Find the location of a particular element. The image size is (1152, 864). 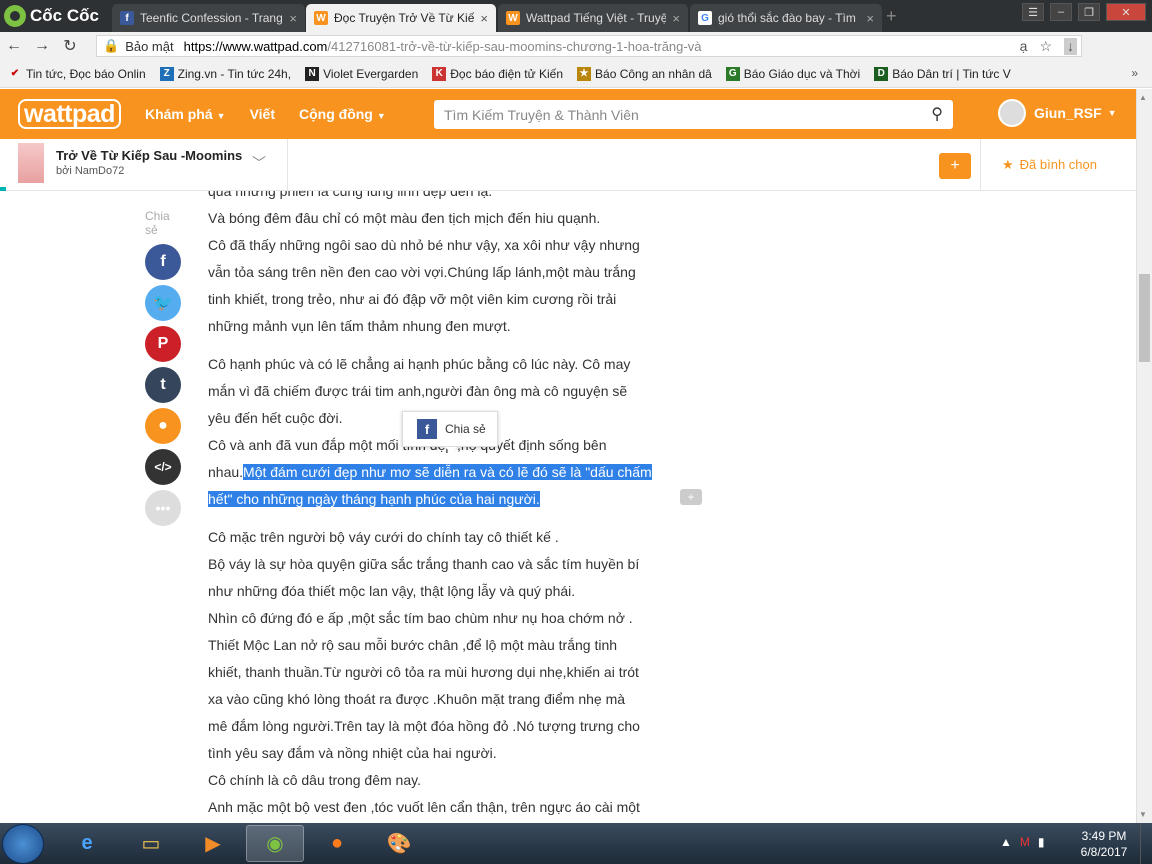

scroll-up-icon: ▲ is located at coordinates (1143, 97).